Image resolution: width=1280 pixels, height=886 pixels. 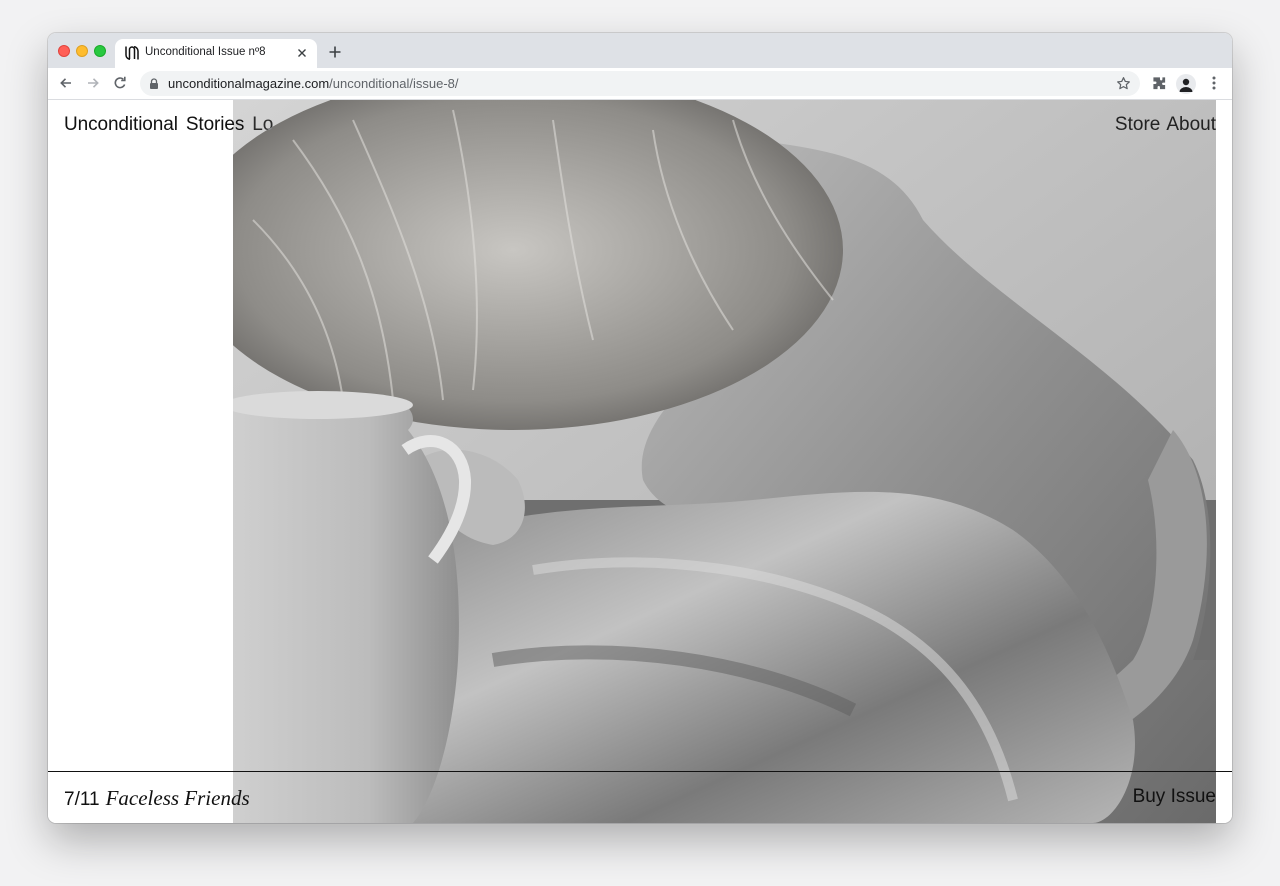 I want to click on back-arrow-icon, so click(x=66, y=83).